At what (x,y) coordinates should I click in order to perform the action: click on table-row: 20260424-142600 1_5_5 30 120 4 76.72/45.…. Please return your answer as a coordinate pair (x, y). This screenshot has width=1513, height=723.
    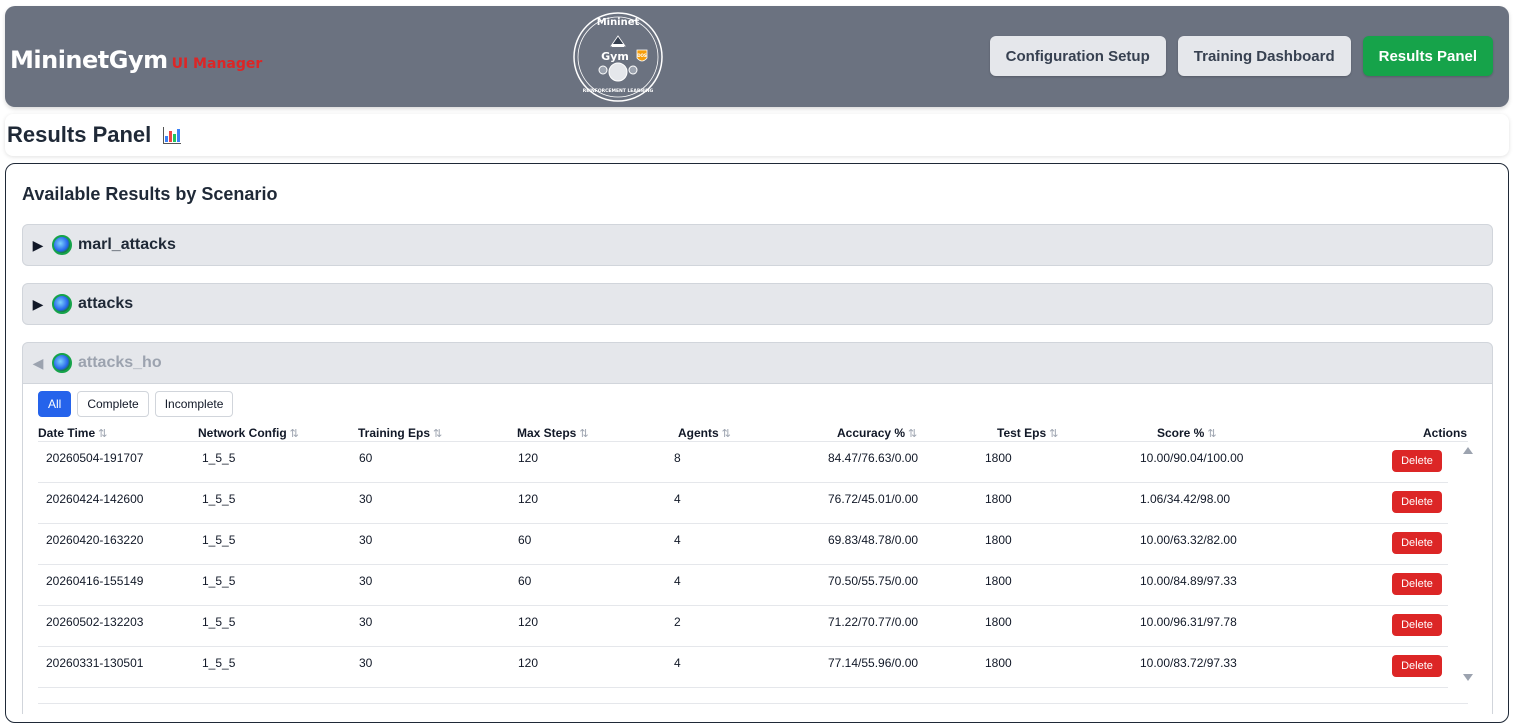
    Looking at the image, I should click on (743, 503).